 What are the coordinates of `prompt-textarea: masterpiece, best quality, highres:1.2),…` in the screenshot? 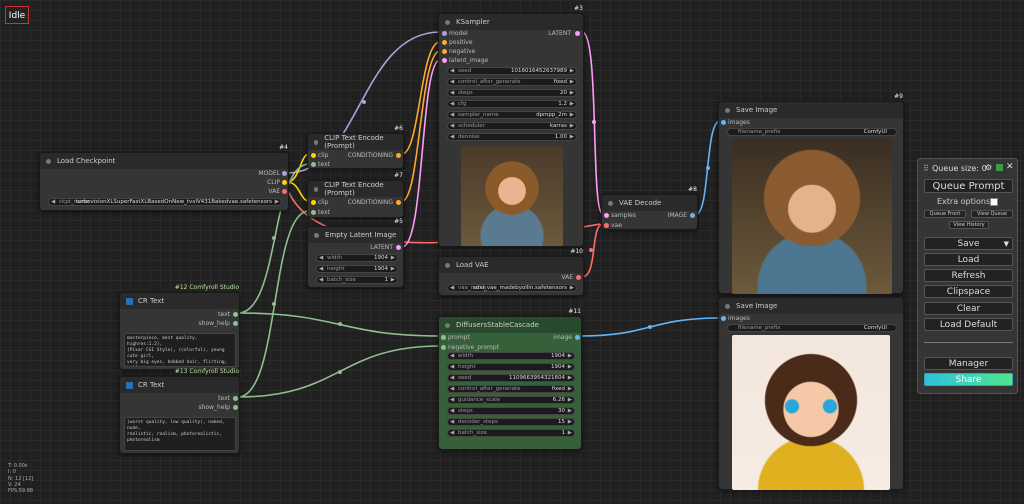 It's located at (180, 350).